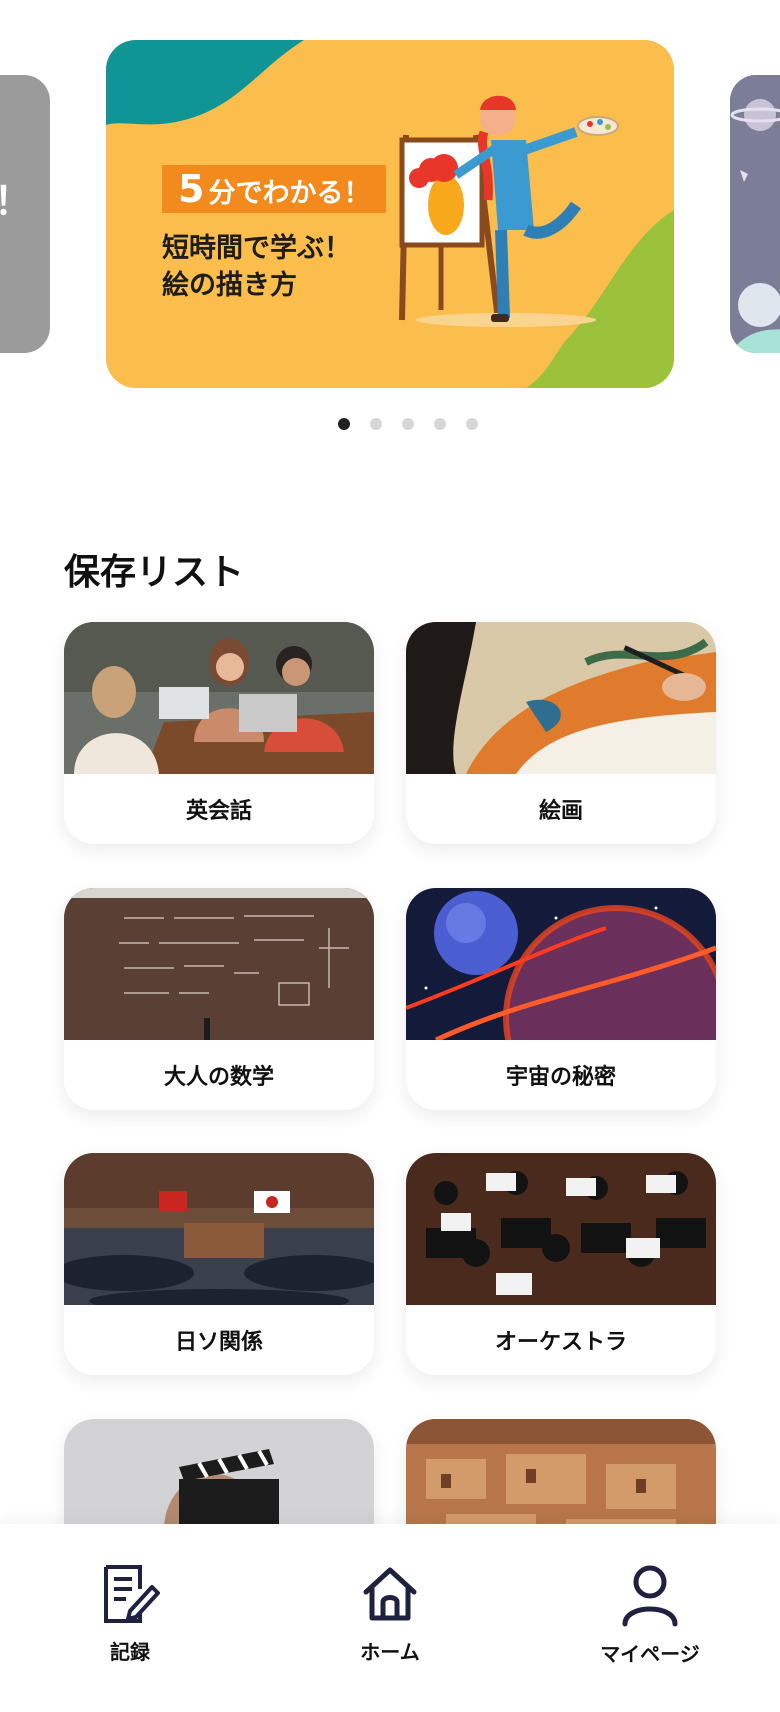 The image size is (780, 1712). Describe the element at coordinates (390, 424) in the screenshot. I see `carousel-pagination` at that location.